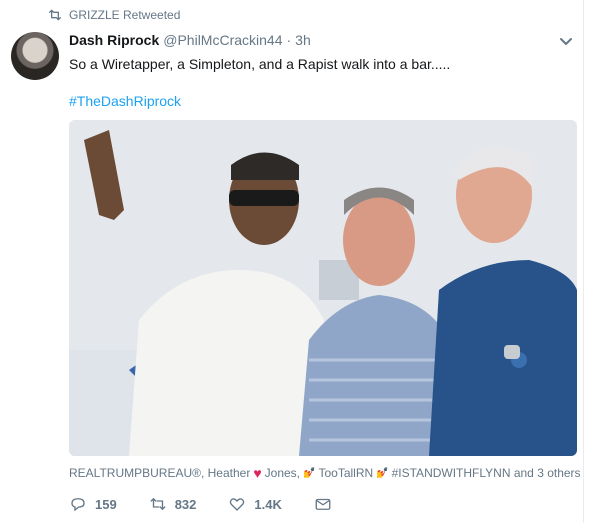 The image size is (589, 523). Describe the element at coordinates (257, 473) in the screenshot. I see `heart-emoji: ♥` at that location.